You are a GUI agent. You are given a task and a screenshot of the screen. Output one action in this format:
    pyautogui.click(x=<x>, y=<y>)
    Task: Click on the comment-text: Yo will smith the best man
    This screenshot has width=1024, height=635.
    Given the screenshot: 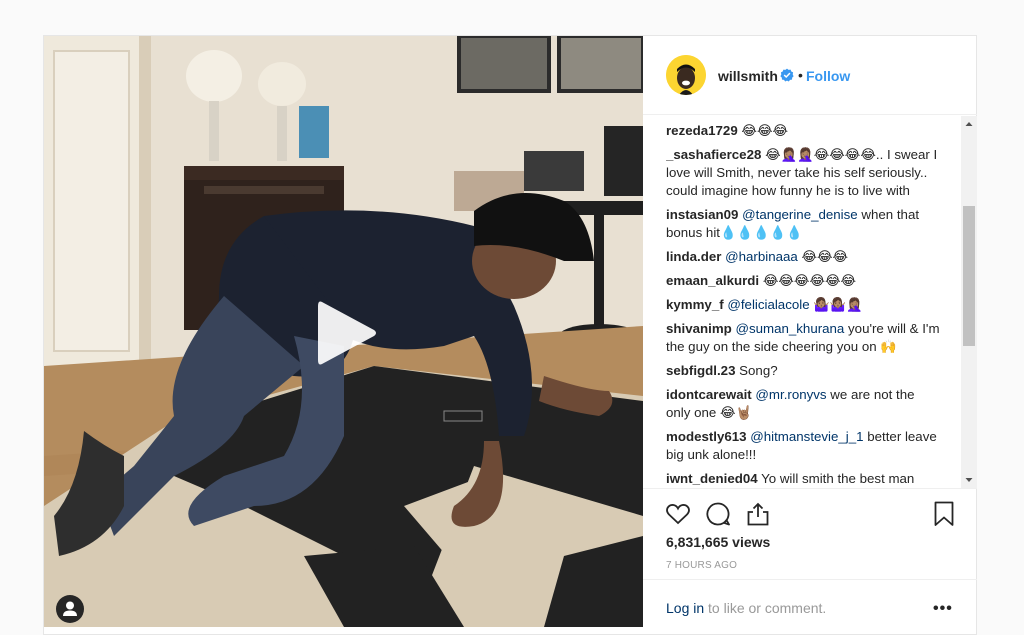 What is the action you would take?
    pyautogui.click(x=838, y=478)
    